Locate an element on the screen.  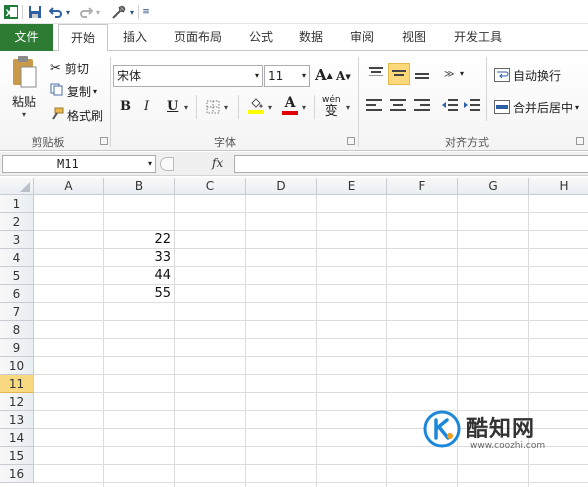
italic-icon: I is located at coordinates (147, 106).